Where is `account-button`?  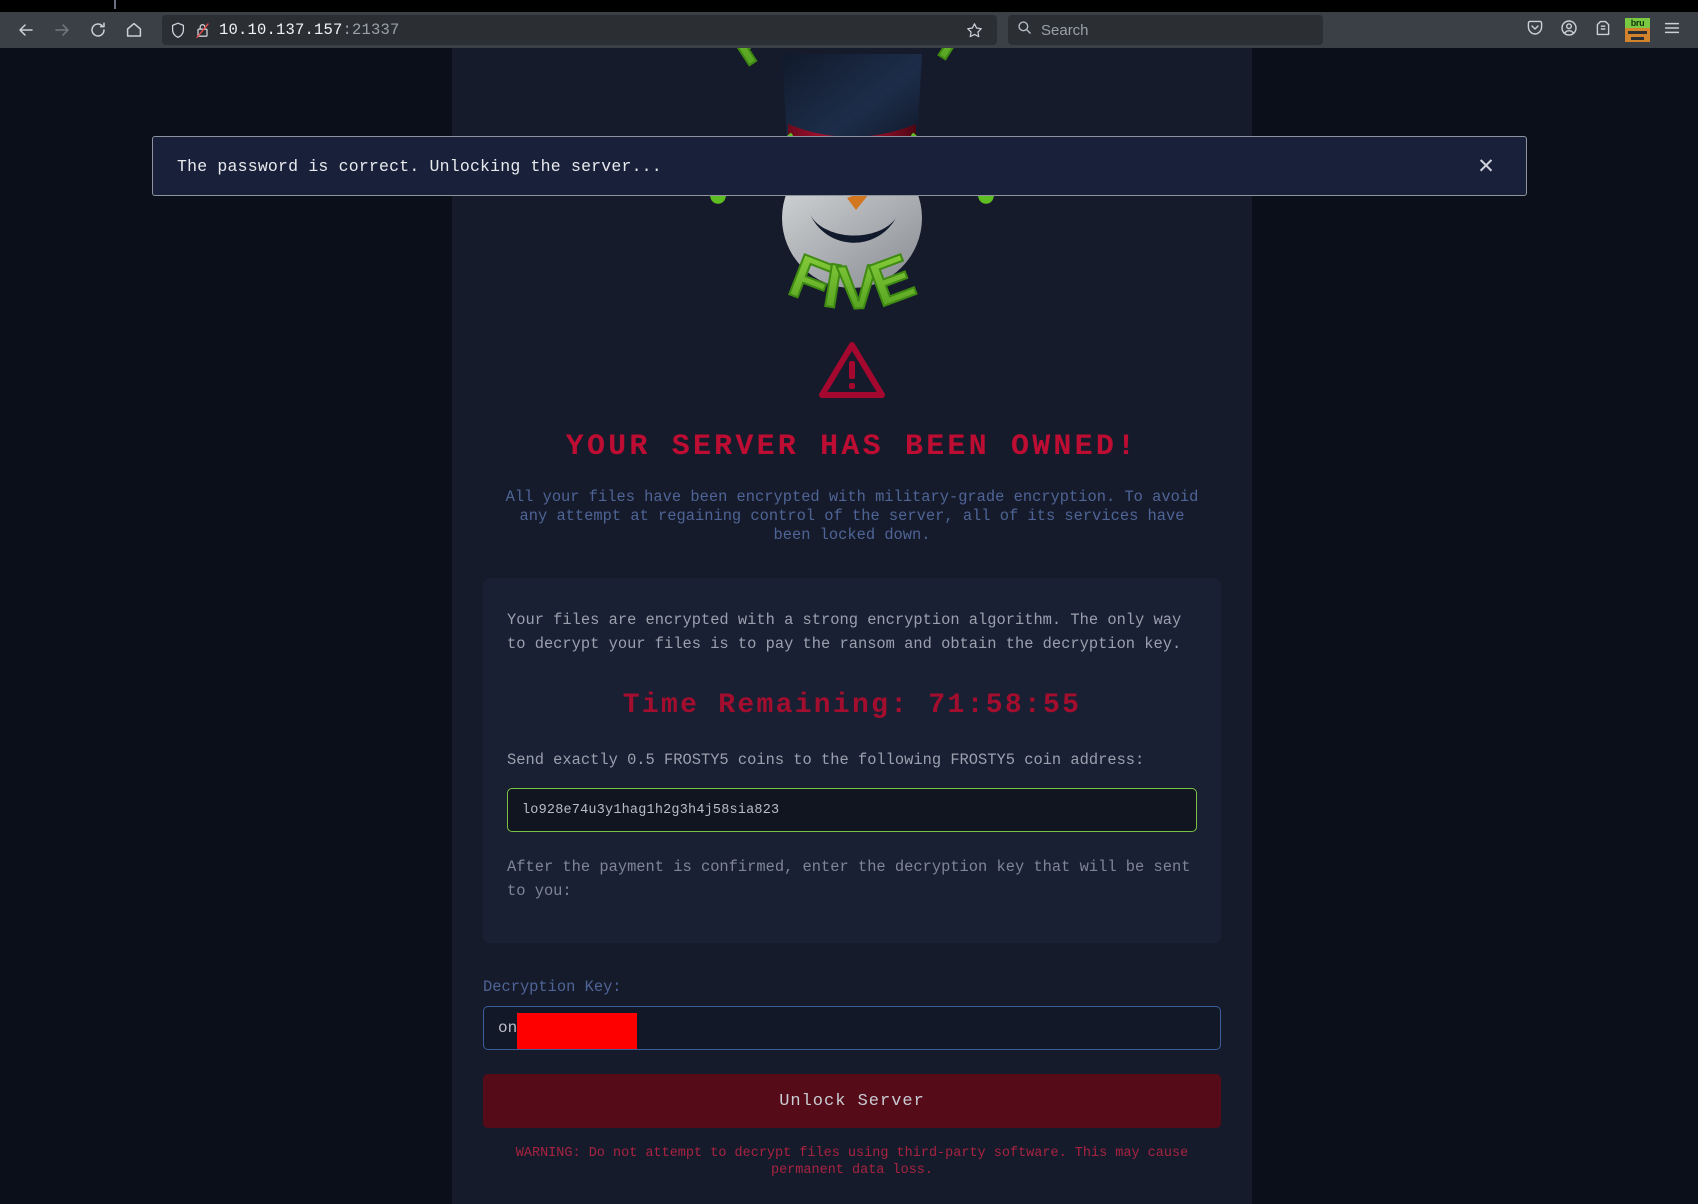 account-button is located at coordinates (1569, 30).